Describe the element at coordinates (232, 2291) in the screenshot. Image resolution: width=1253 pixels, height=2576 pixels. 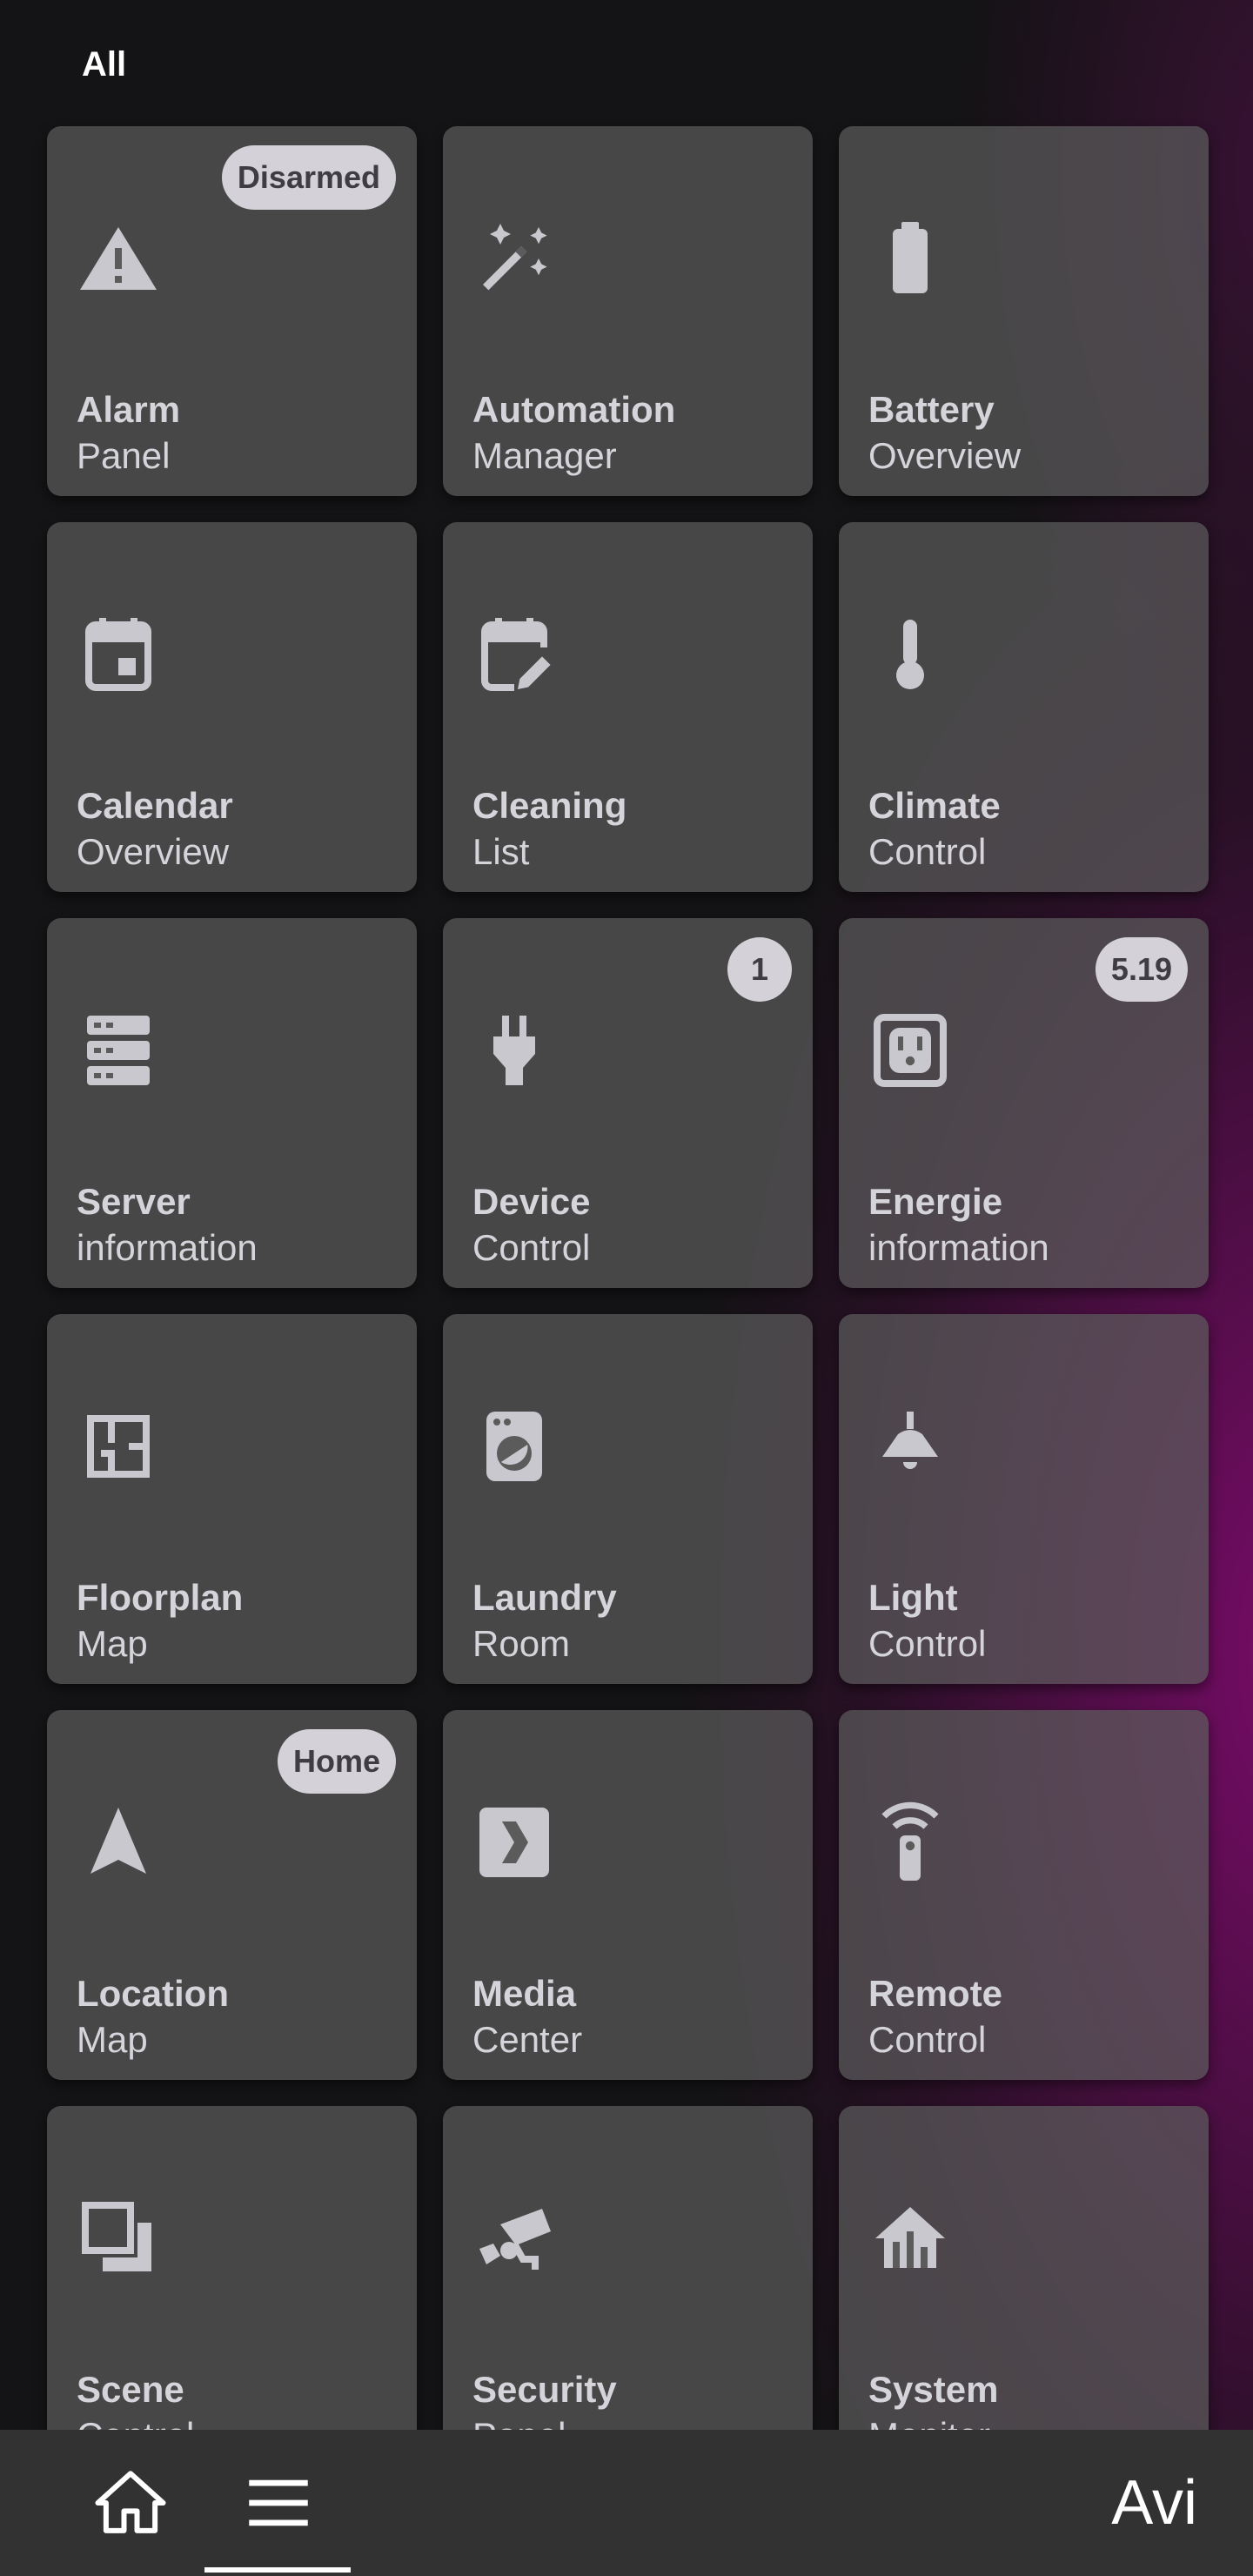
I see `card-scene: SceneControl` at that location.